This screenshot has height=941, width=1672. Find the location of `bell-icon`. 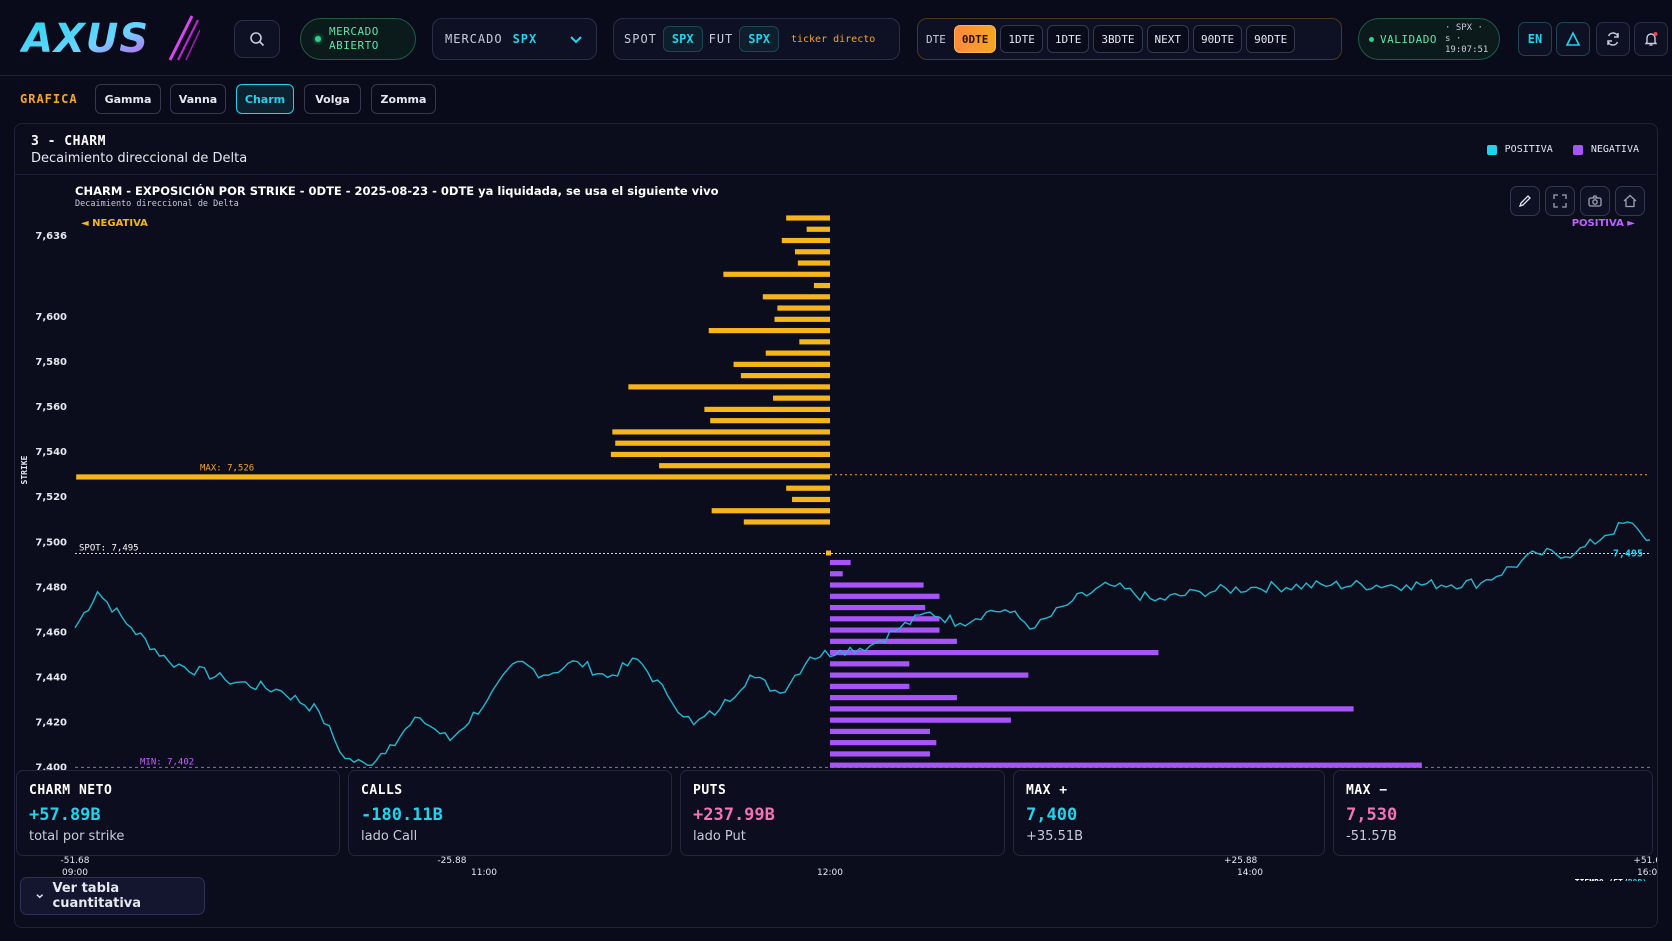

bell-icon is located at coordinates (1651, 39).